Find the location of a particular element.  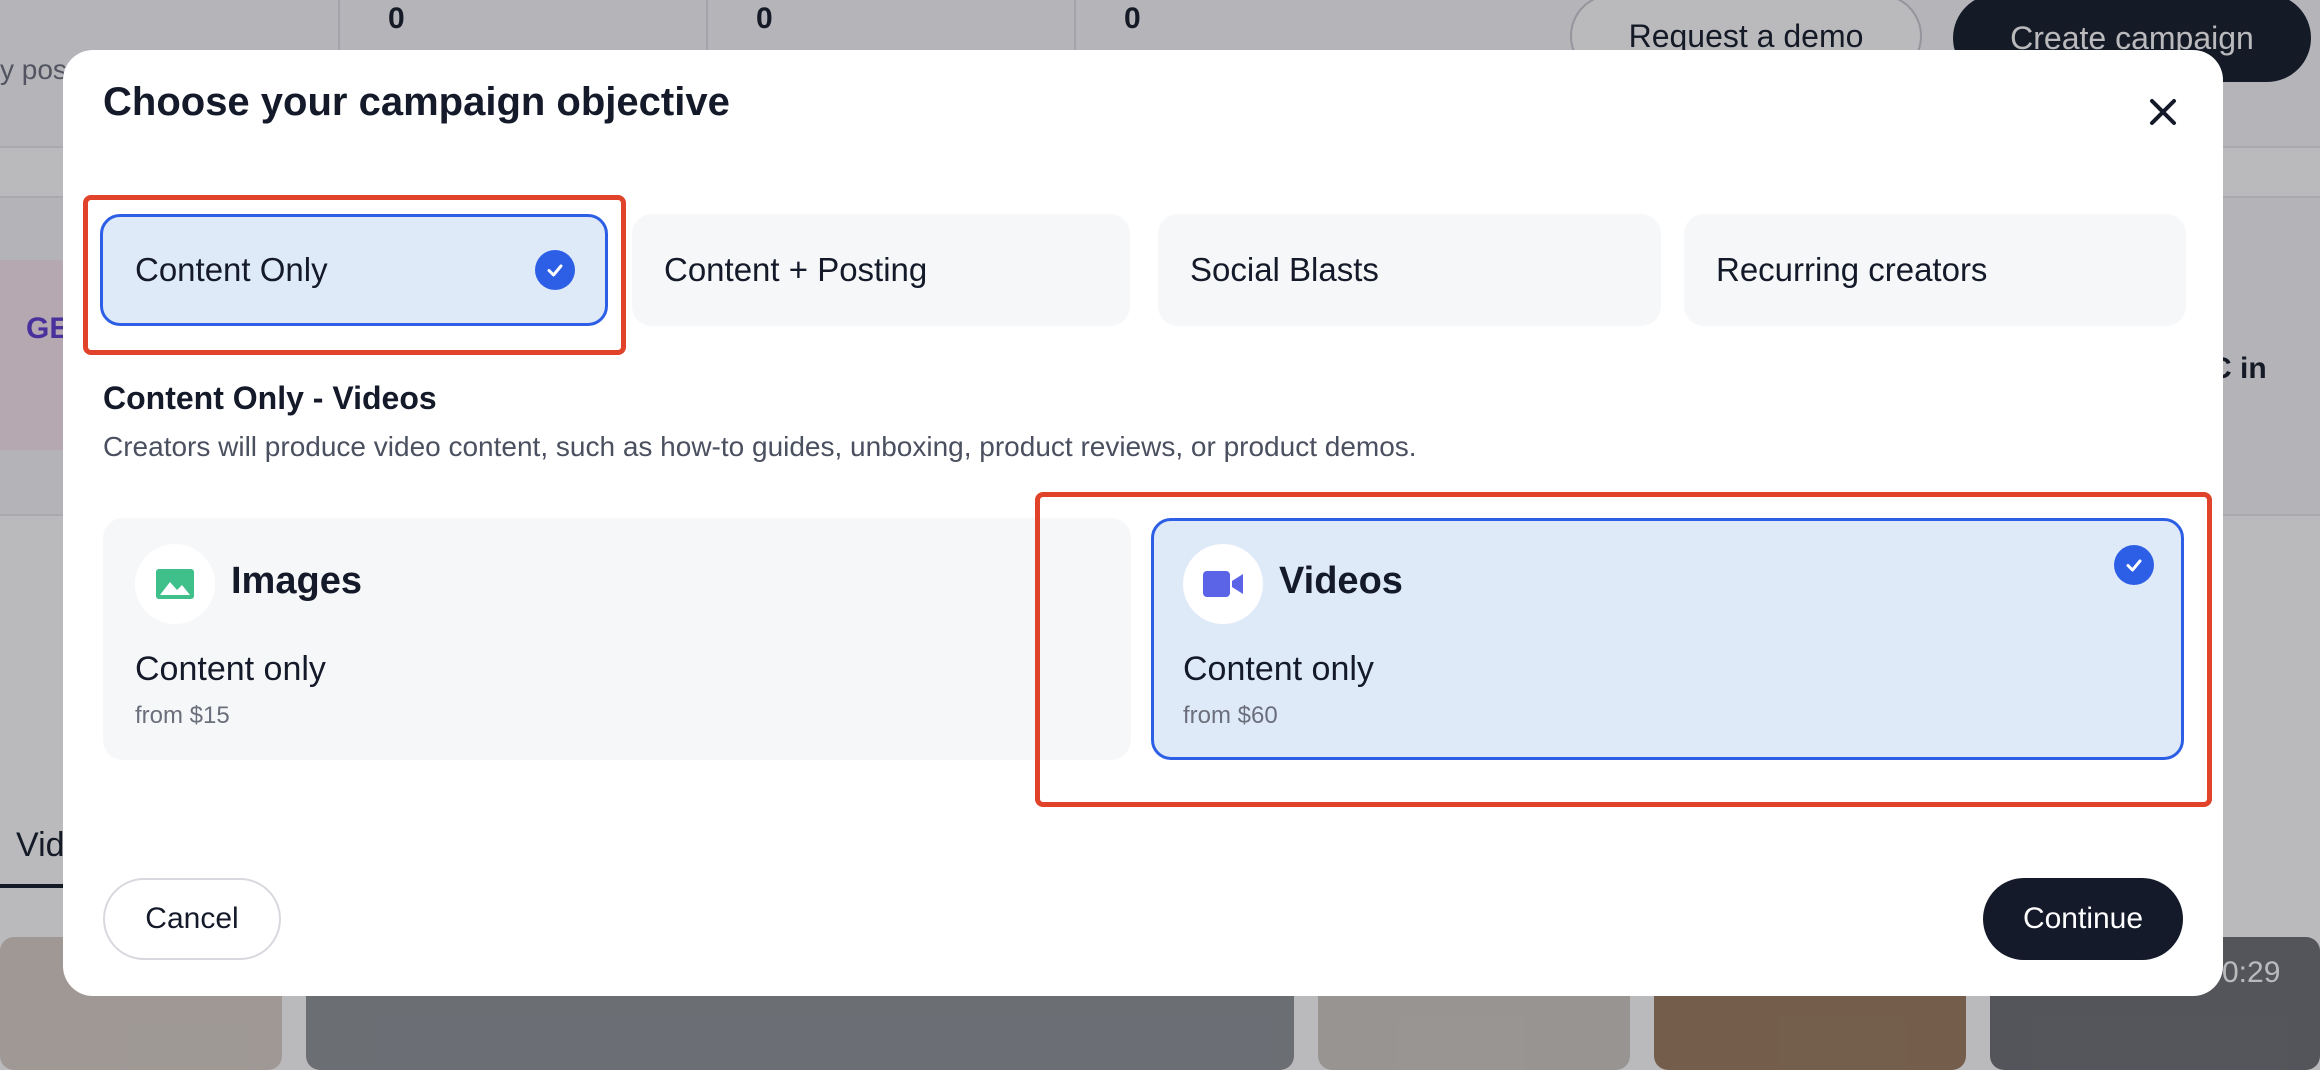

format-card-videos: Videos Content only from $60 is located at coordinates (1667, 639).